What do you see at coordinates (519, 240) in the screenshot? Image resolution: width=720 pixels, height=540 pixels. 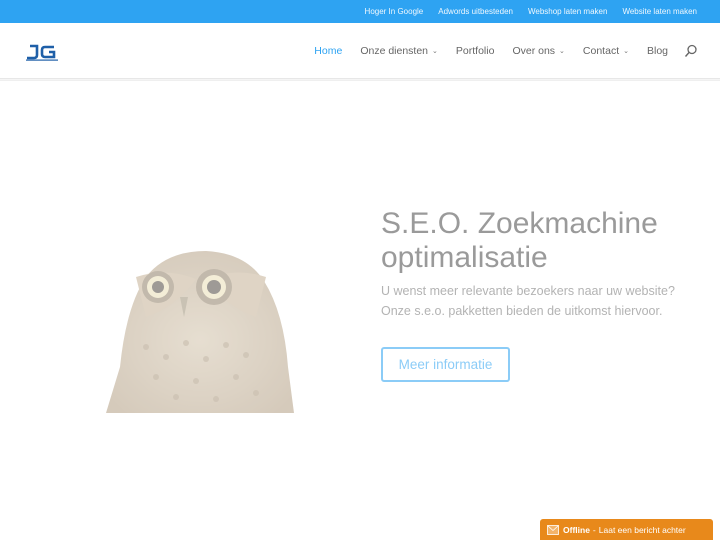 I see `hero-title: S.E.O. Zoekmachine optimalisatie` at bounding box center [519, 240].